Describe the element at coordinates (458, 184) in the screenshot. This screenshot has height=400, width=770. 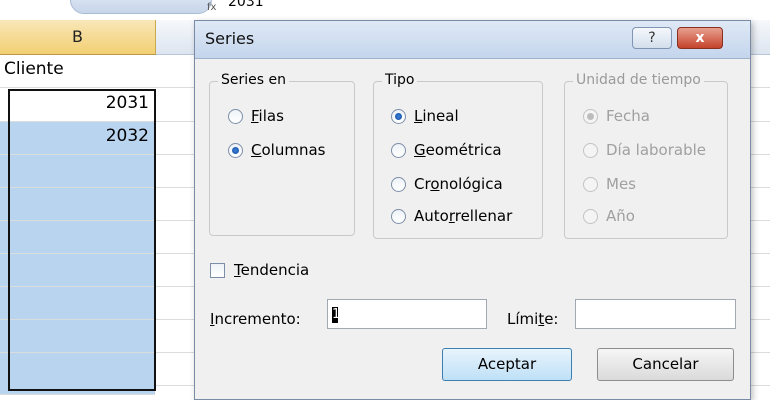
I see `radio-cronologica-label: Cronológica` at that location.